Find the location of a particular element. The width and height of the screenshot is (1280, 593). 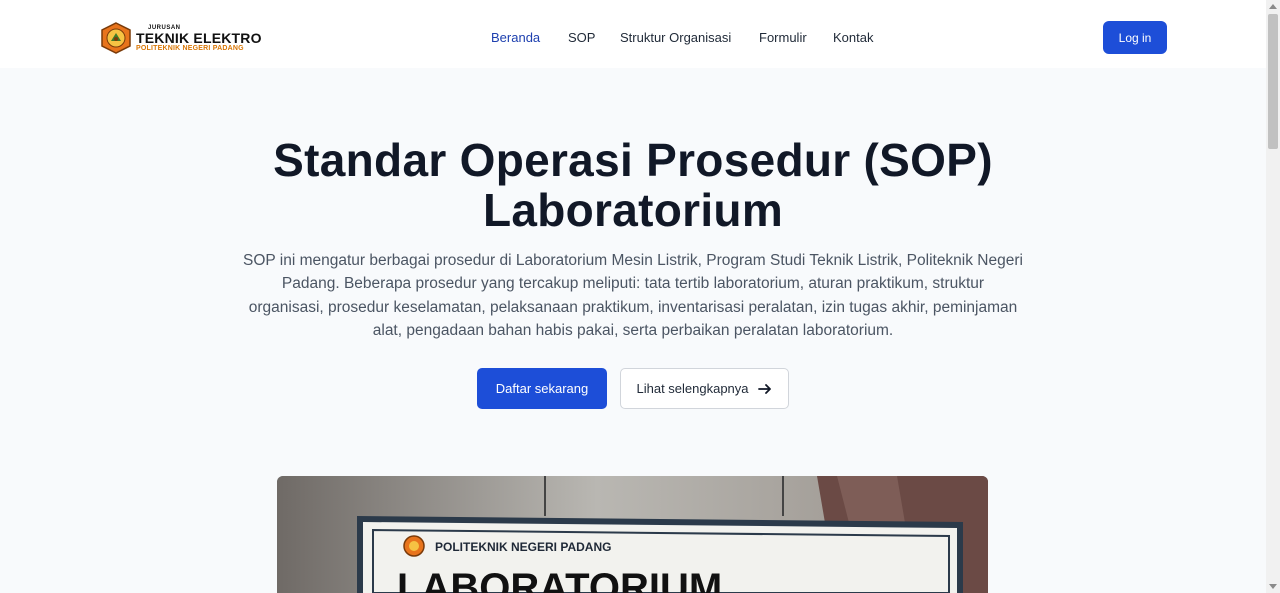

sign-text: POLITEKNIK NEGERI PADANG is located at coordinates (523, 547).